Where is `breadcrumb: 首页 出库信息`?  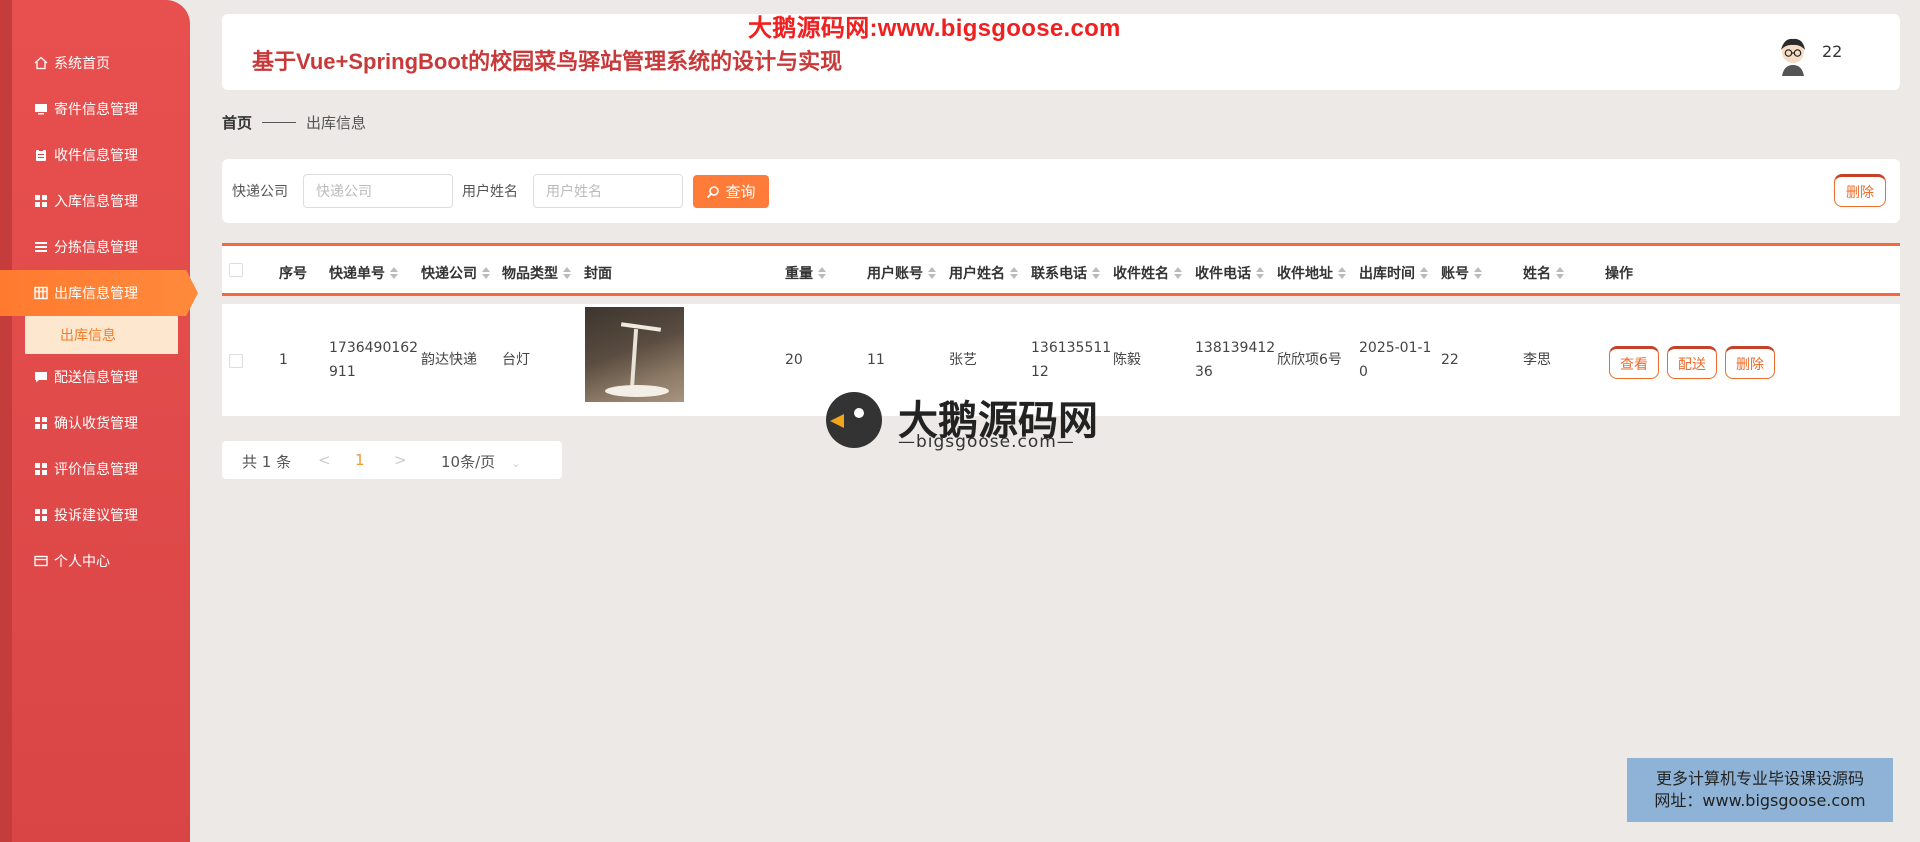
breadcrumb: 首页 出库信息 is located at coordinates (294, 122).